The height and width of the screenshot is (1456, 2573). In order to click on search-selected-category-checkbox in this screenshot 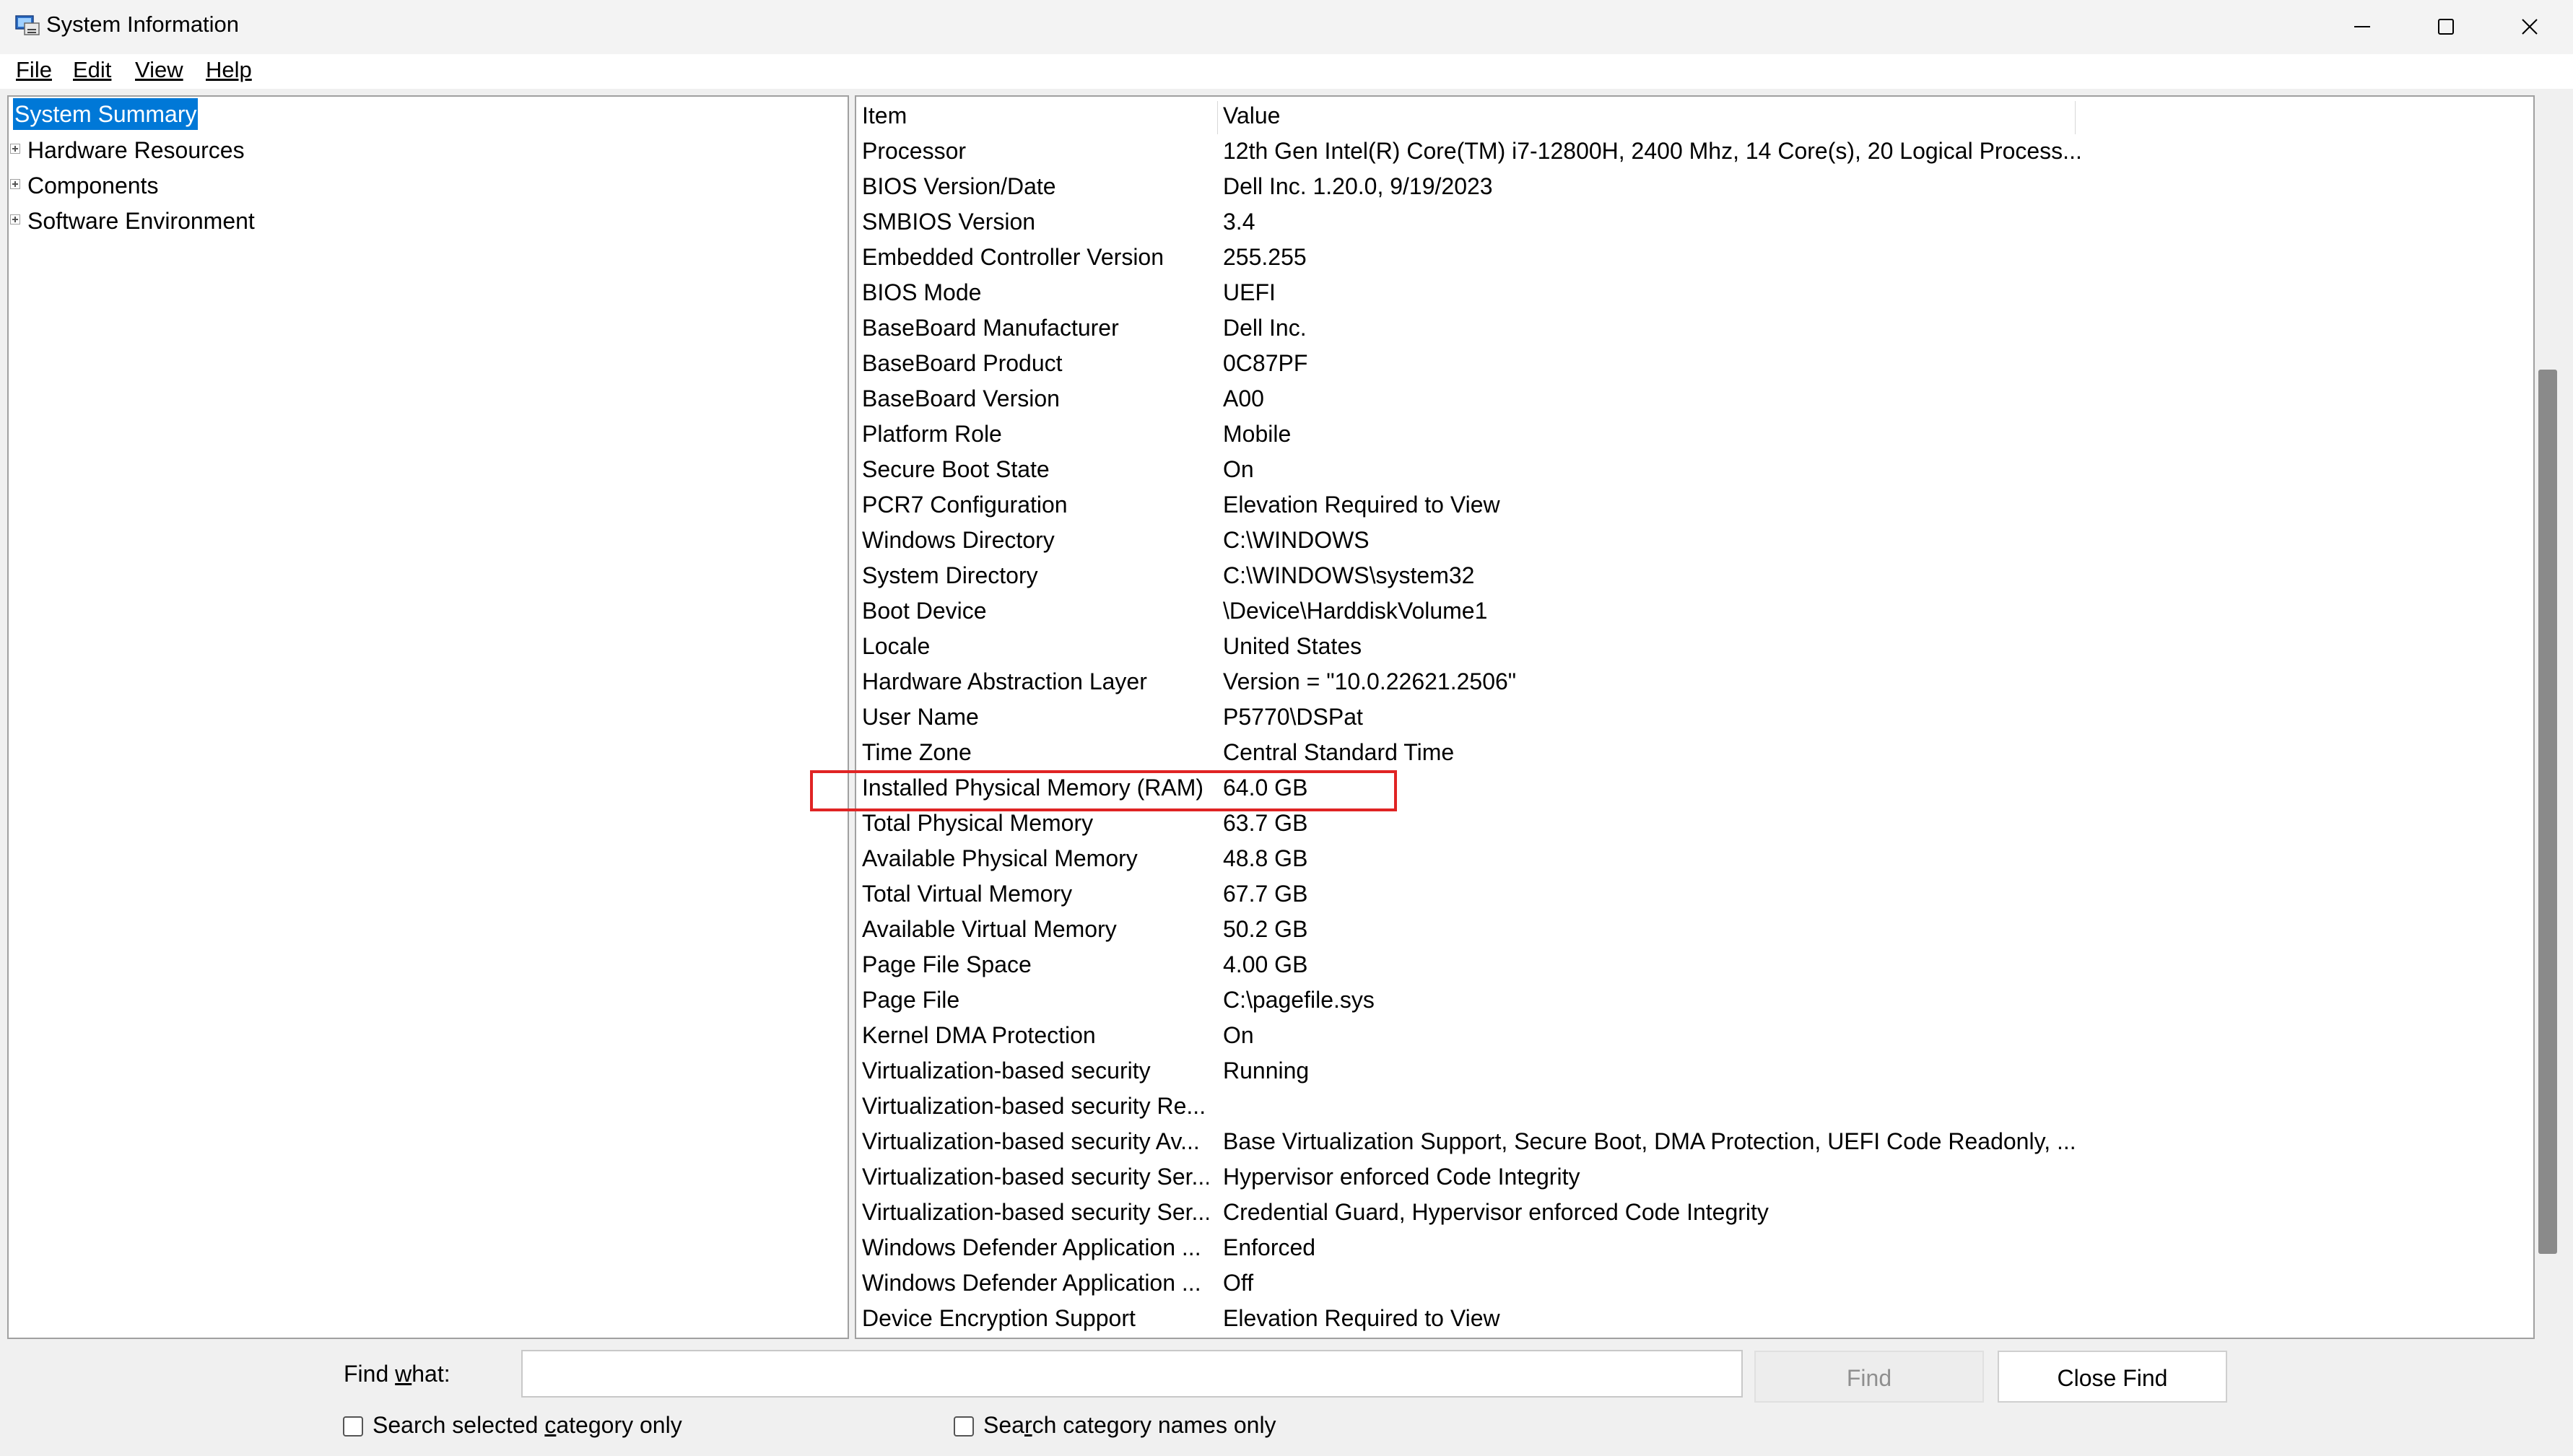, I will do `click(353, 1426)`.